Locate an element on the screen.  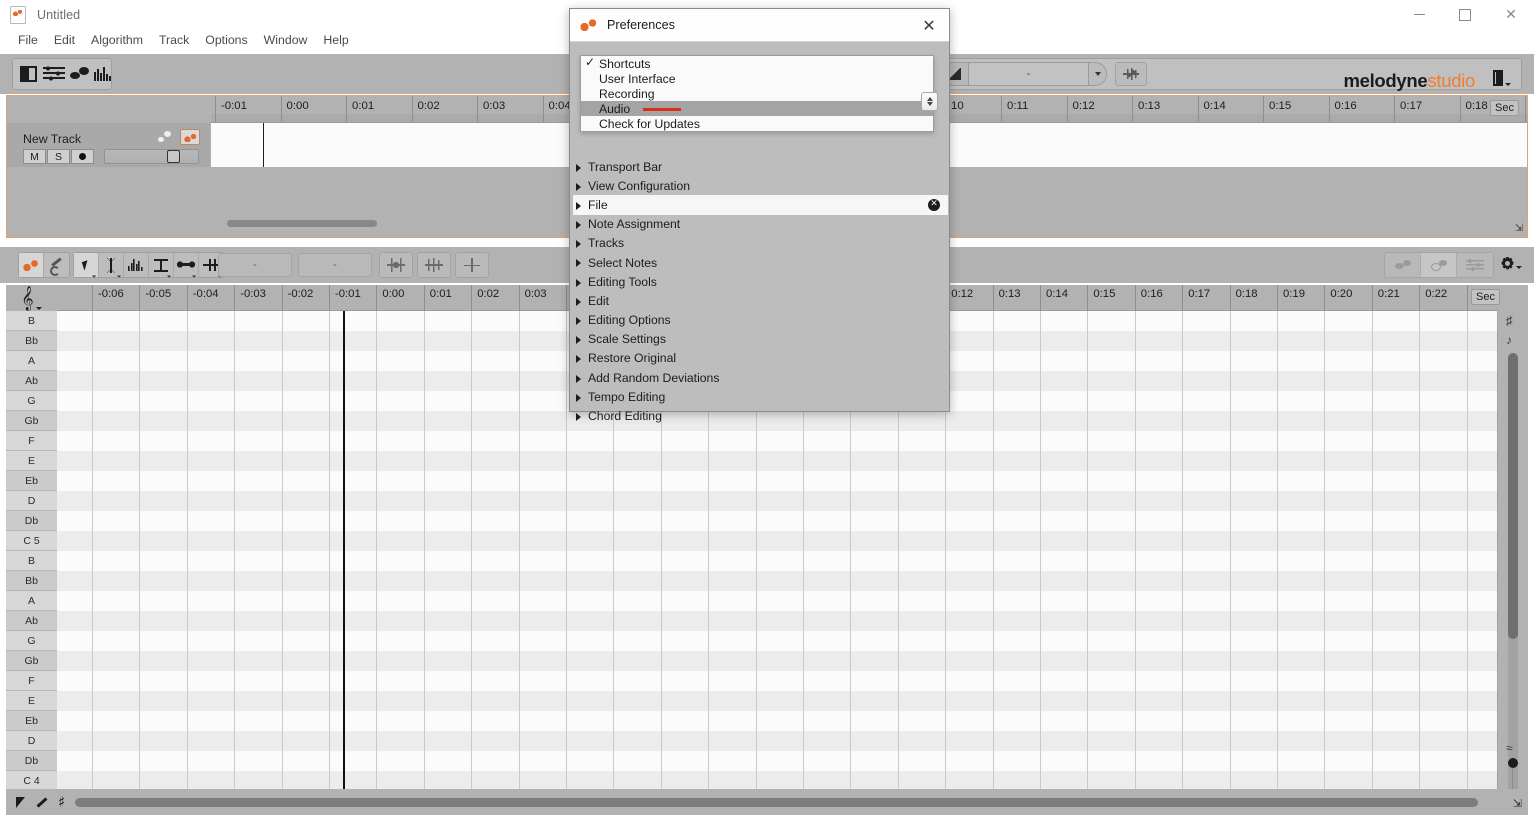
info-field-2: - is located at coordinates (335, 265).